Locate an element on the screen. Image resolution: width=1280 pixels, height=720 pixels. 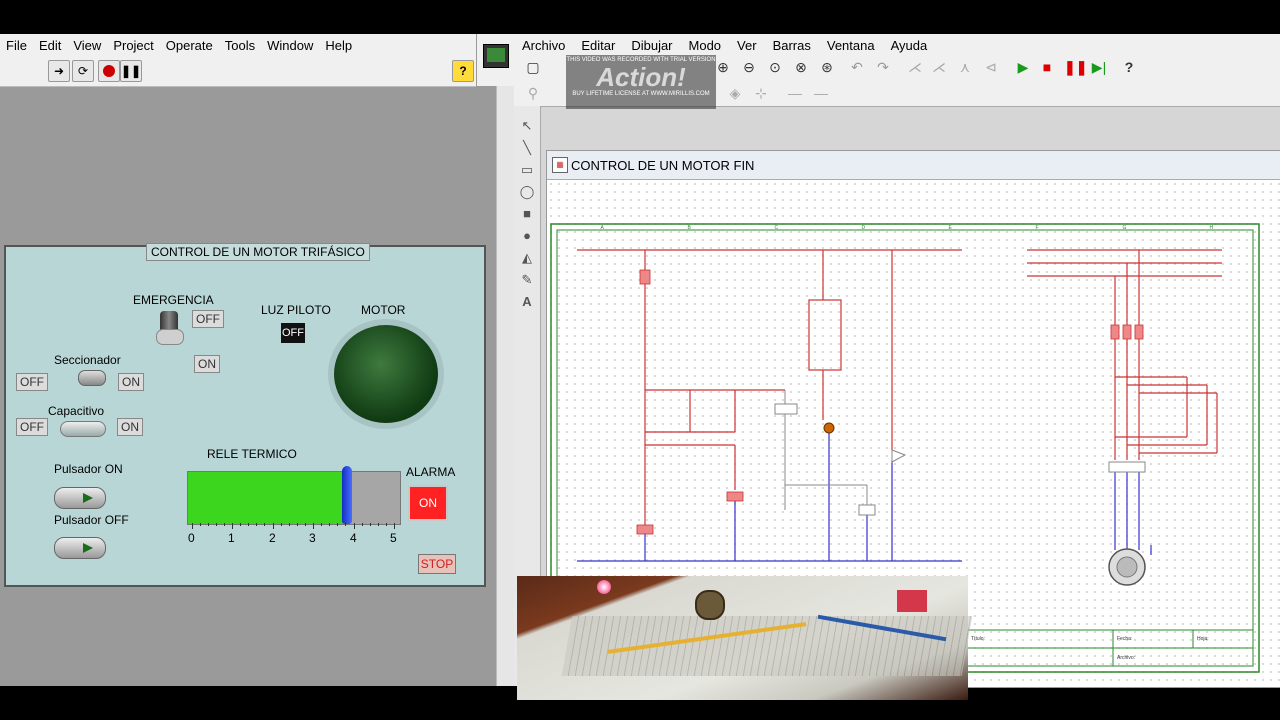
motor-leads is located at coordinates (1133, 513).